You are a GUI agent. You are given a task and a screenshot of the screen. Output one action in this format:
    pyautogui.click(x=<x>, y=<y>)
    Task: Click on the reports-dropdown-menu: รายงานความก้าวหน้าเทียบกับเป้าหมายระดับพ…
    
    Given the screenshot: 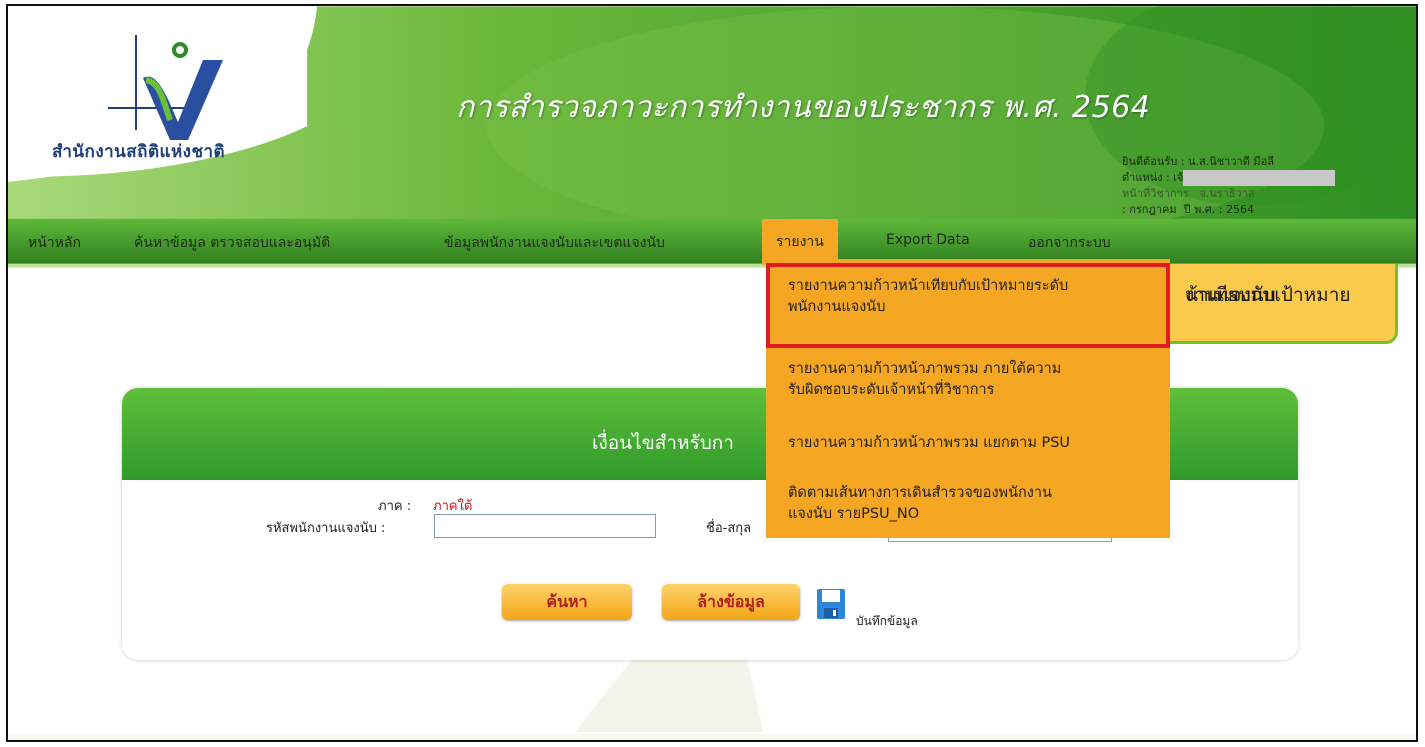 What is the action you would take?
    pyautogui.click(x=968, y=398)
    